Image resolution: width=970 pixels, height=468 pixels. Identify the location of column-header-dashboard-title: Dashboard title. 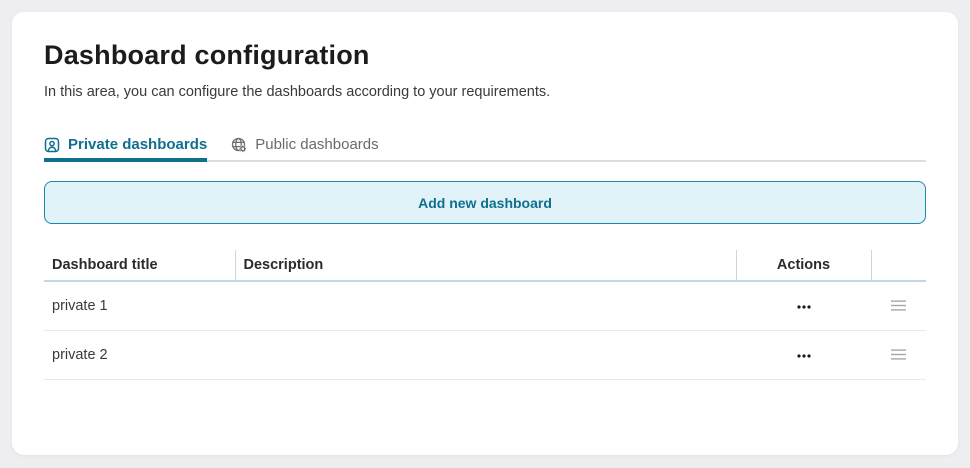
(140, 266).